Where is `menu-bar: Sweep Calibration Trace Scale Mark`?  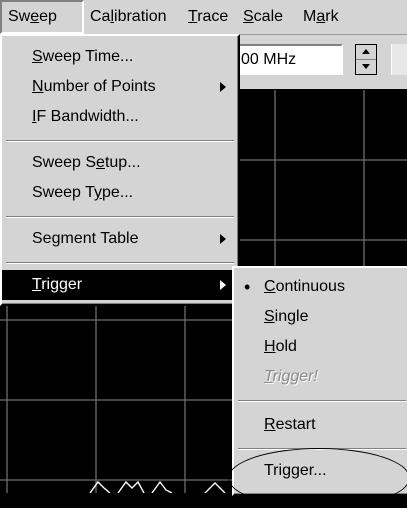 menu-bar: Sweep Calibration Trace Scale Mark is located at coordinates (203, 17).